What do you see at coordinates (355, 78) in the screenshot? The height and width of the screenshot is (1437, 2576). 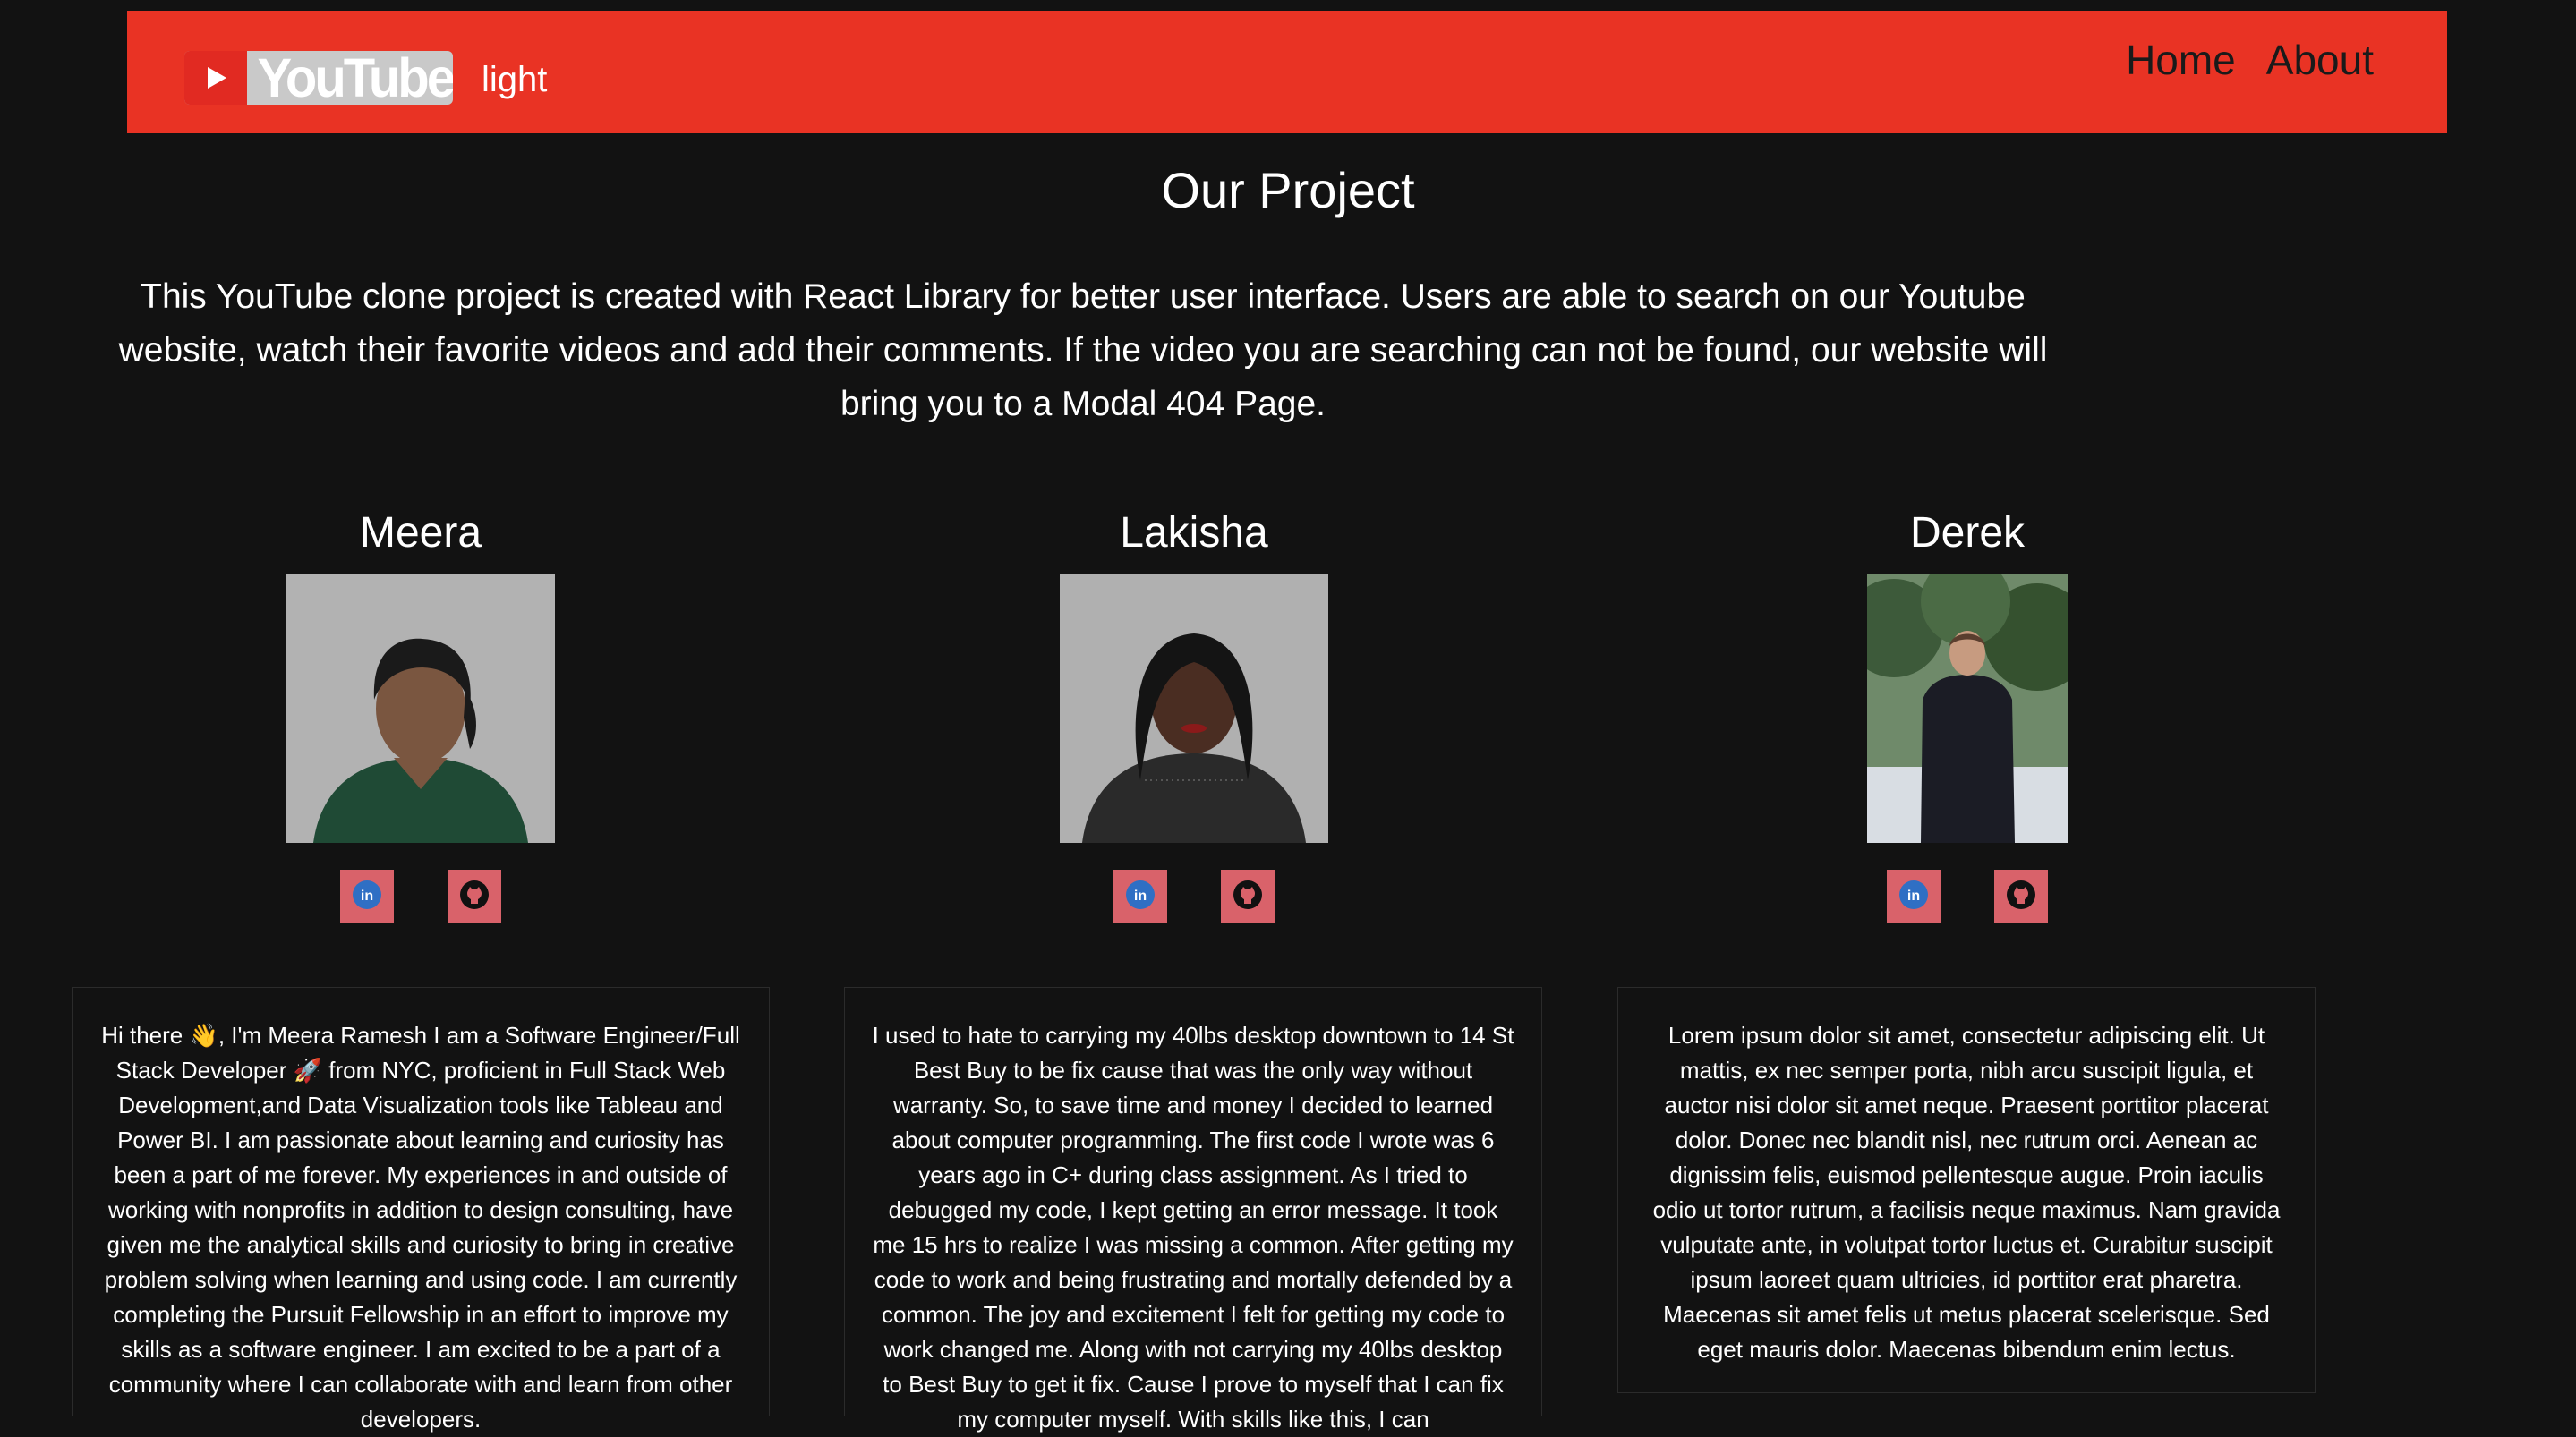 I see `youtube-wordmark: YouTube` at bounding box center [355, 78].